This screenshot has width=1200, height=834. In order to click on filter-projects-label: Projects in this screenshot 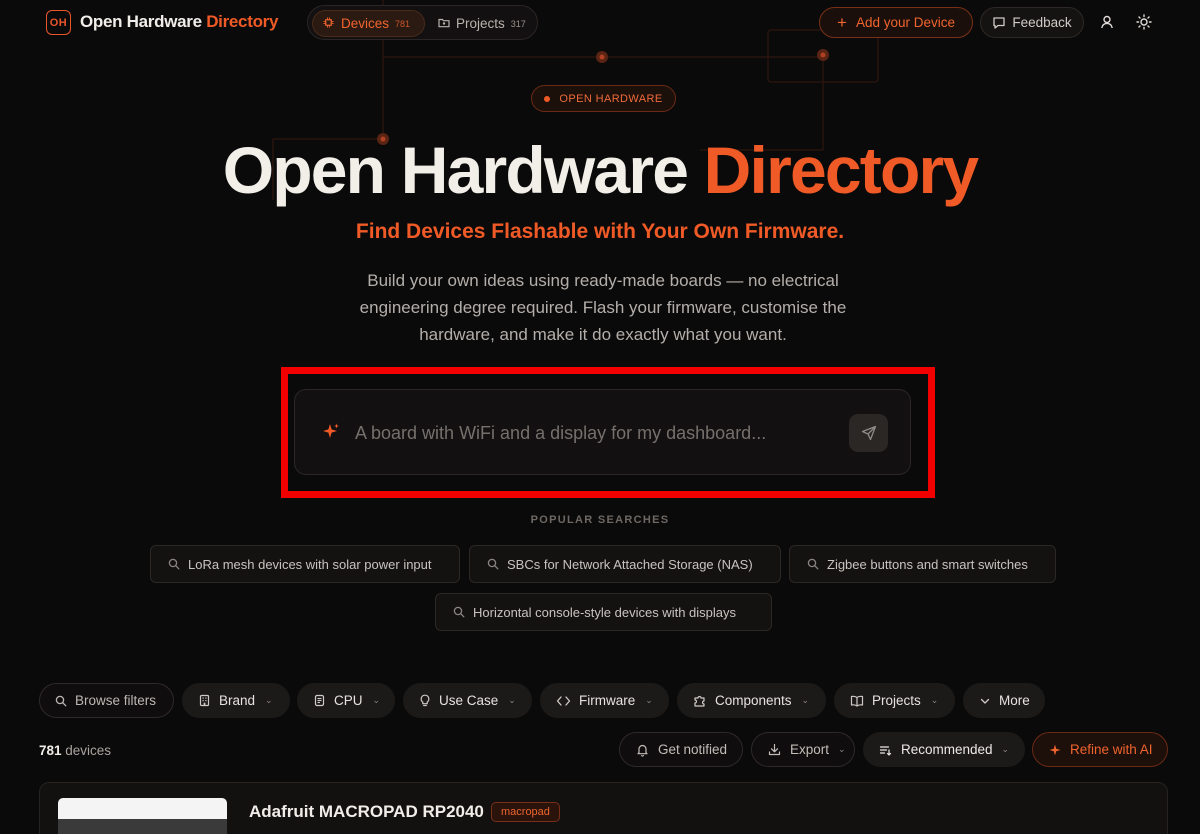, I will do `click(896, 700)`.